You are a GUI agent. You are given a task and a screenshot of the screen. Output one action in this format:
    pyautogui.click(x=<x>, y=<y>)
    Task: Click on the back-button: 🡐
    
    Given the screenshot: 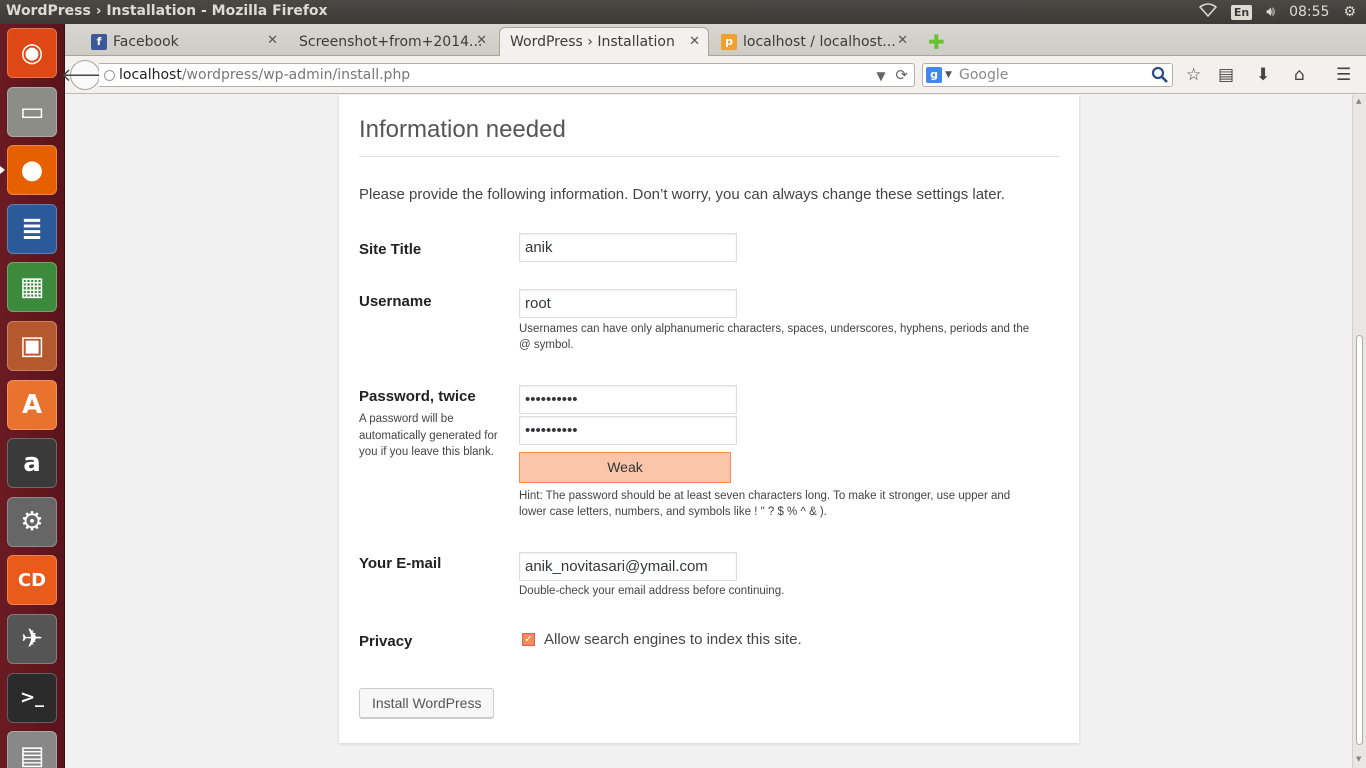 What is the action you would take?
    pyautogui.click(x=85, y=75)
    